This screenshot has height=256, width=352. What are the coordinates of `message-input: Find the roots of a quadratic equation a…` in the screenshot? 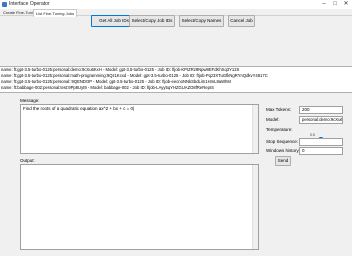 It's located at (139, 129).